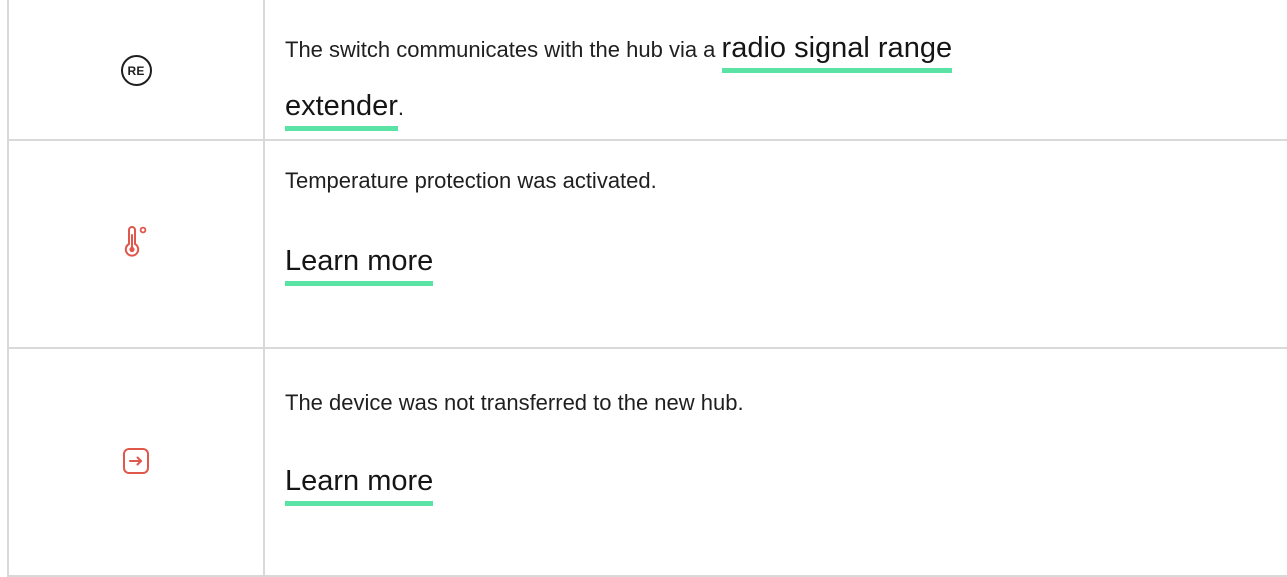 The width and height of the screenshot is (1287, 577). I want to click on arrow-right-box-icon, so click(136, 463).